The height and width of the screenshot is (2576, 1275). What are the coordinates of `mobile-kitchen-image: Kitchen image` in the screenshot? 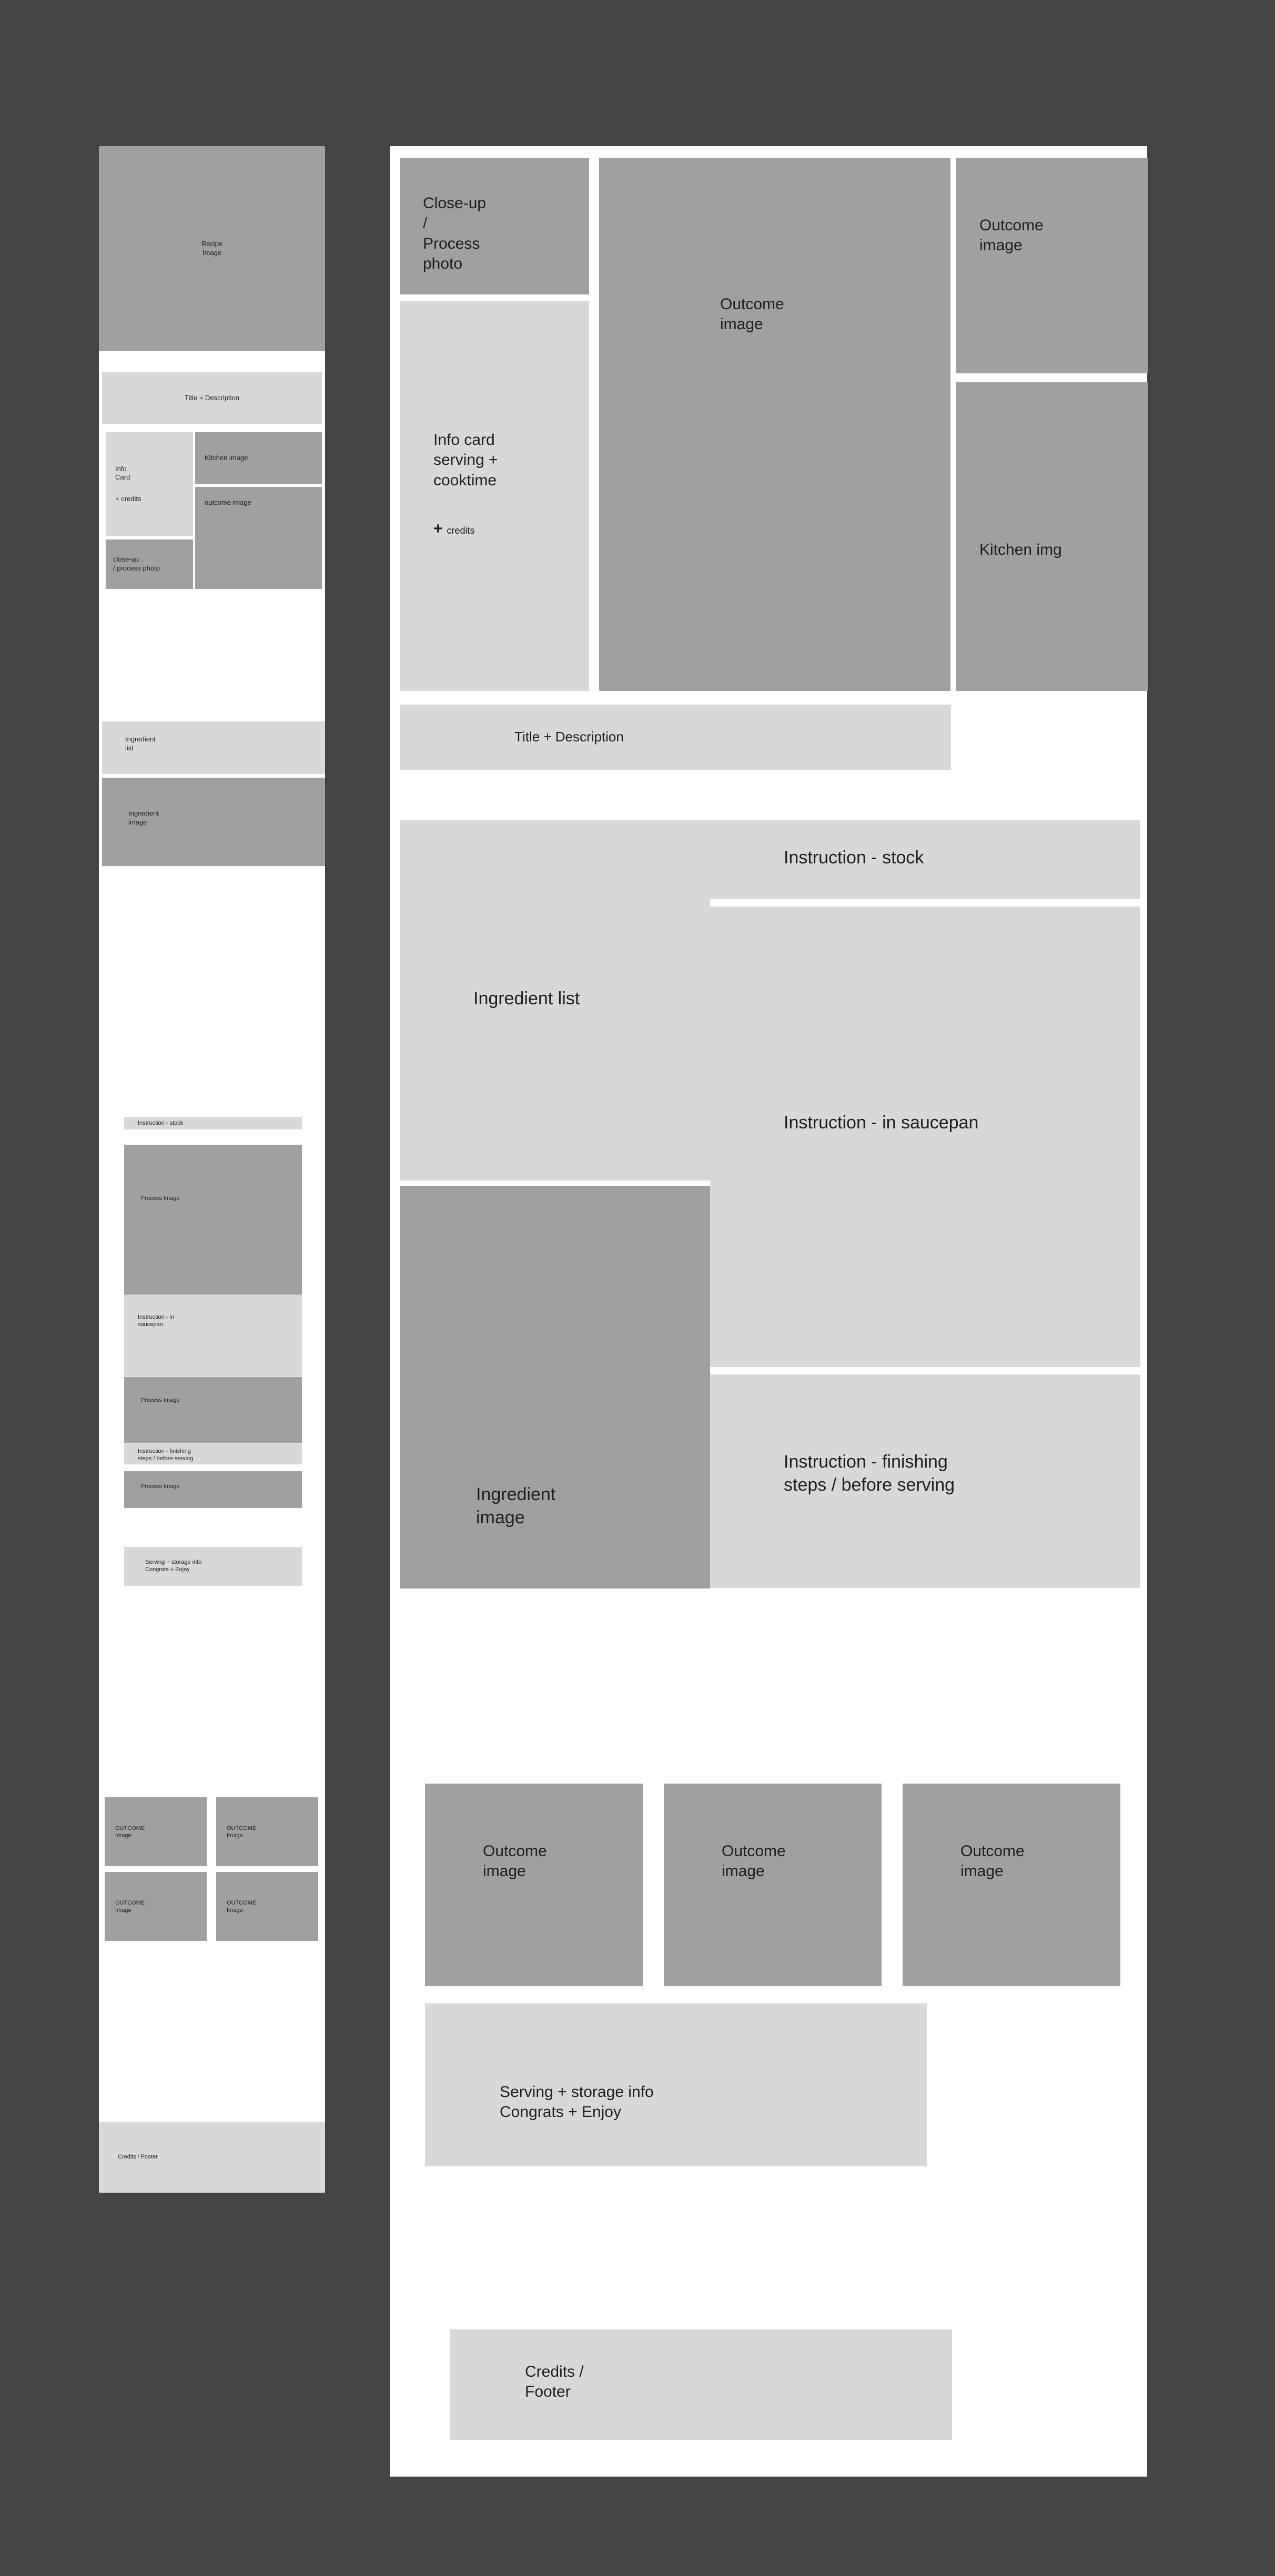 It's located at (258, 458).